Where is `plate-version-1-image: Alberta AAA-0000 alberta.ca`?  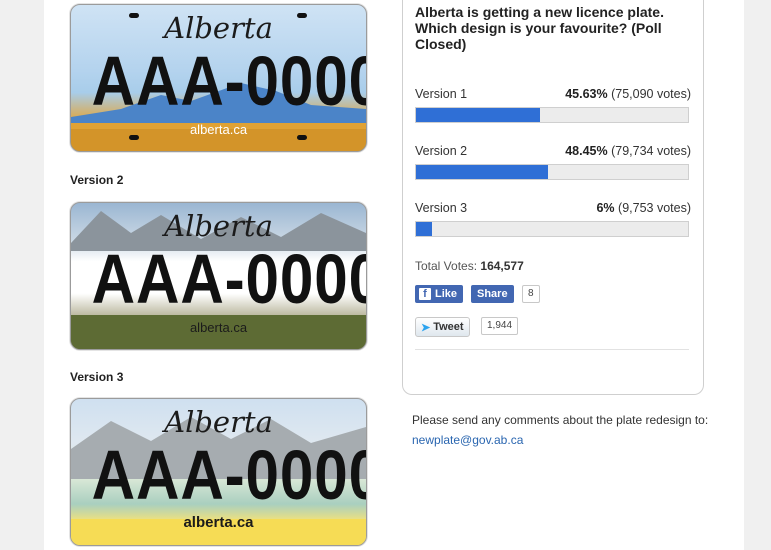 plate-version-1-image: Alberta AAA-0000 alberta.ca is located at coordinates (218, 78).